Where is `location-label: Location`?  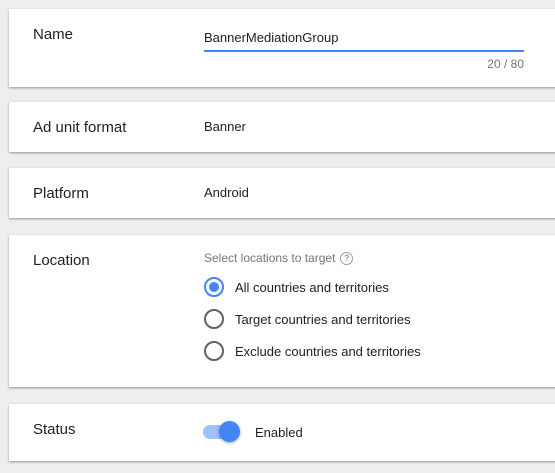 location-label: Location is located at coordinates (61, 260).